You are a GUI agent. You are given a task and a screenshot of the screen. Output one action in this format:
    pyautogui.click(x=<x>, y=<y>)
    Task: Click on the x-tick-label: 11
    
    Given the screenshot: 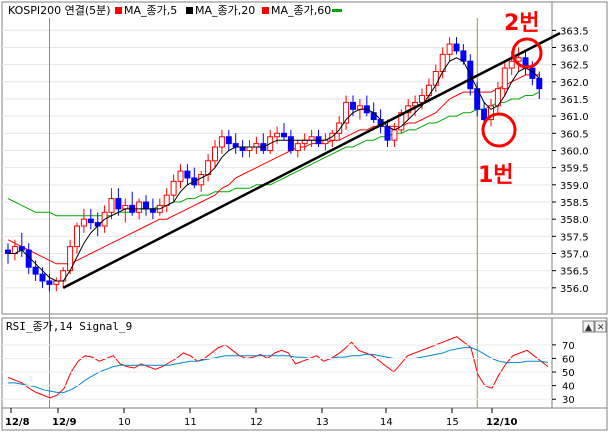 What is the action you would take?
    pyautogui.click(x=190, y=422)
    